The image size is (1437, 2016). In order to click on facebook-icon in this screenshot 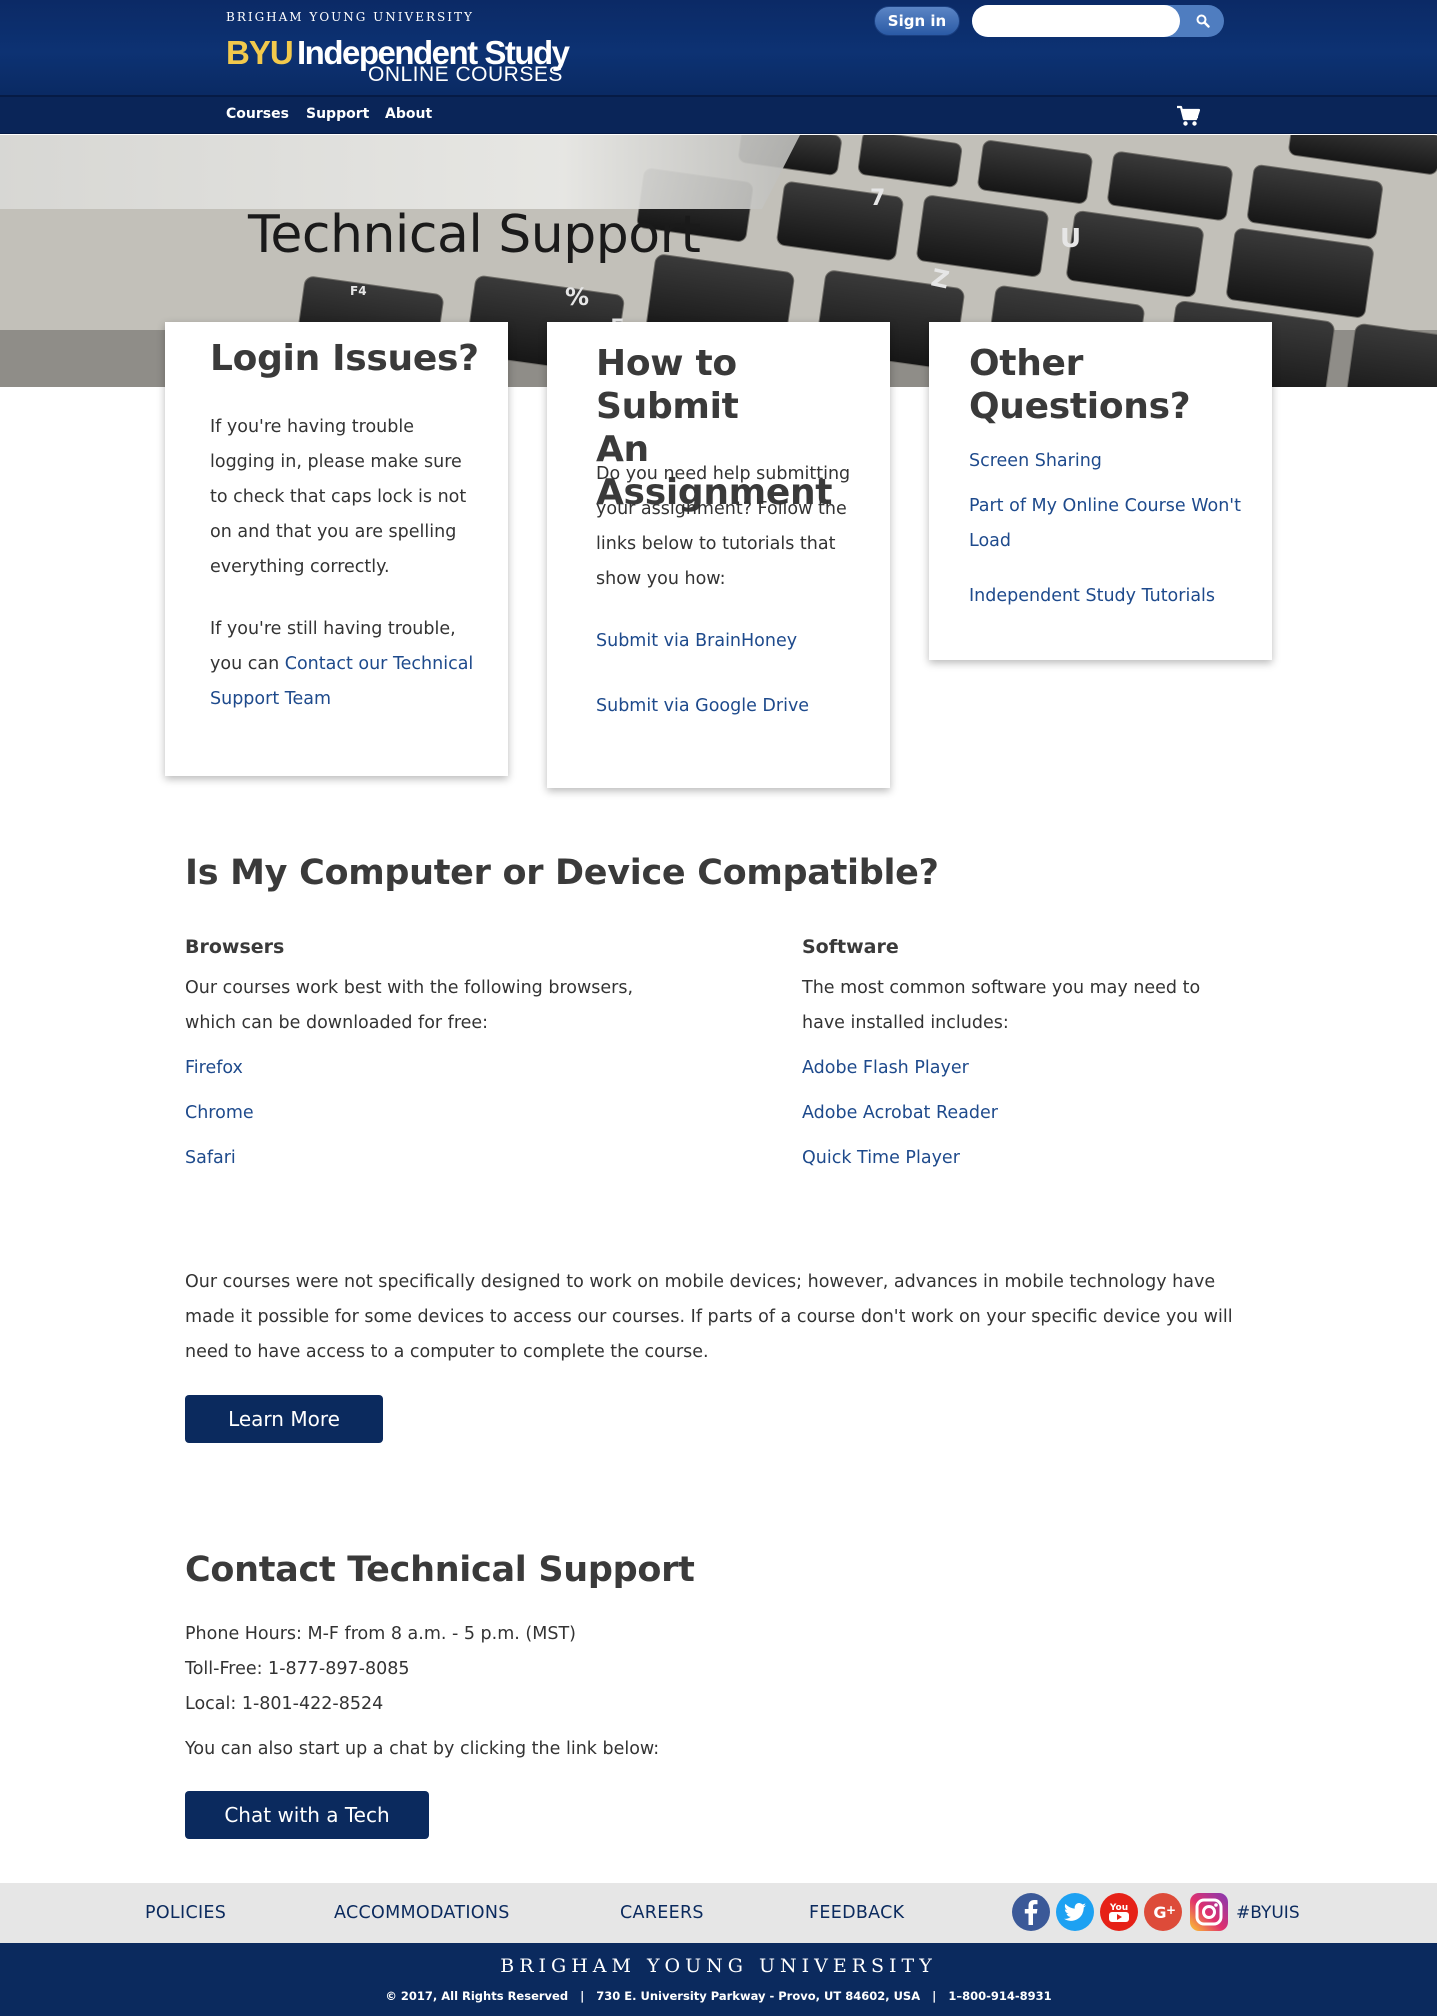, I will do `click(1031, 1912)`.